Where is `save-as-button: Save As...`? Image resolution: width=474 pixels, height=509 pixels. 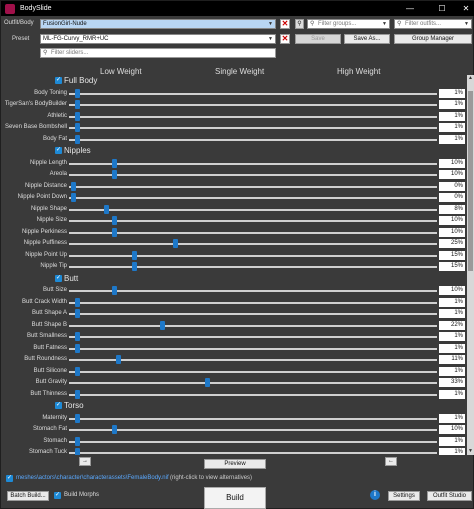 save-as-button: Save As... is located at coordinates (367, 39).